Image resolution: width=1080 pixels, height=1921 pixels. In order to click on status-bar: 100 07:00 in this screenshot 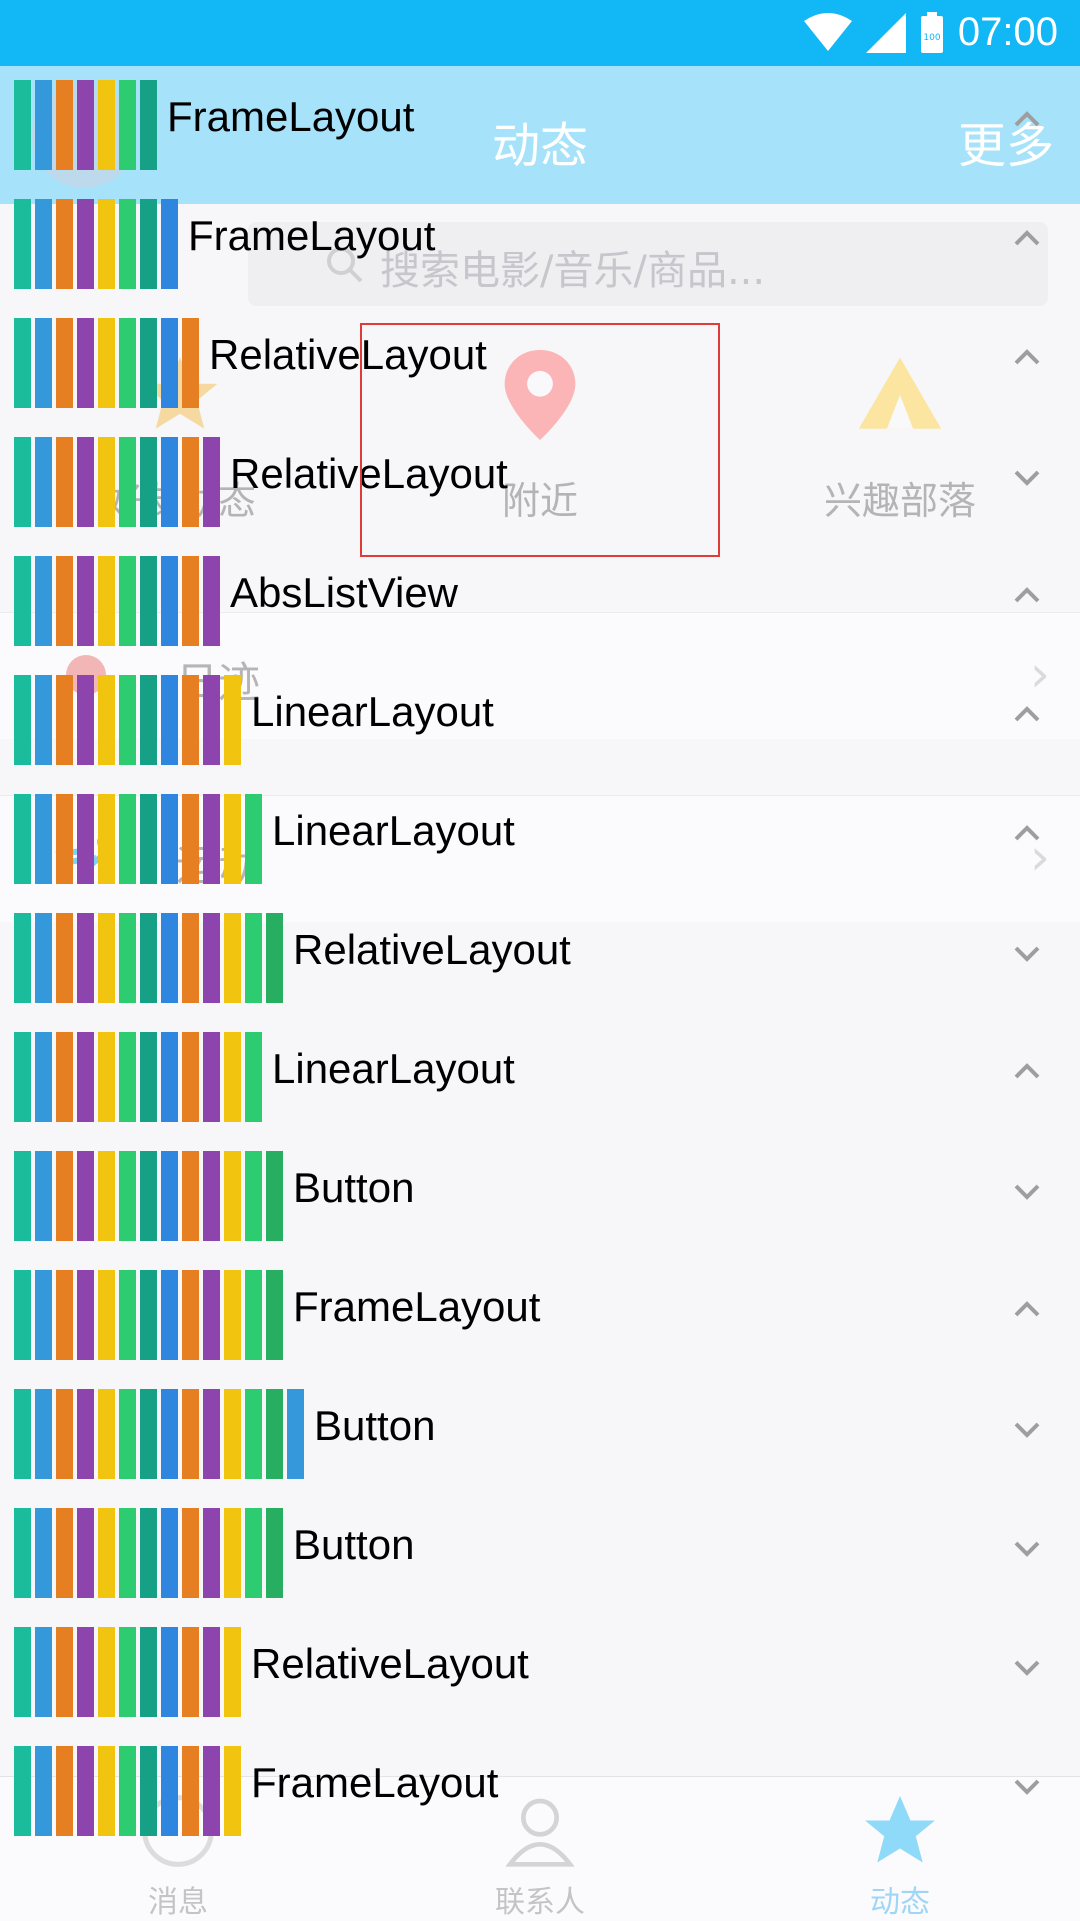, I will do `click(540, 33)`.